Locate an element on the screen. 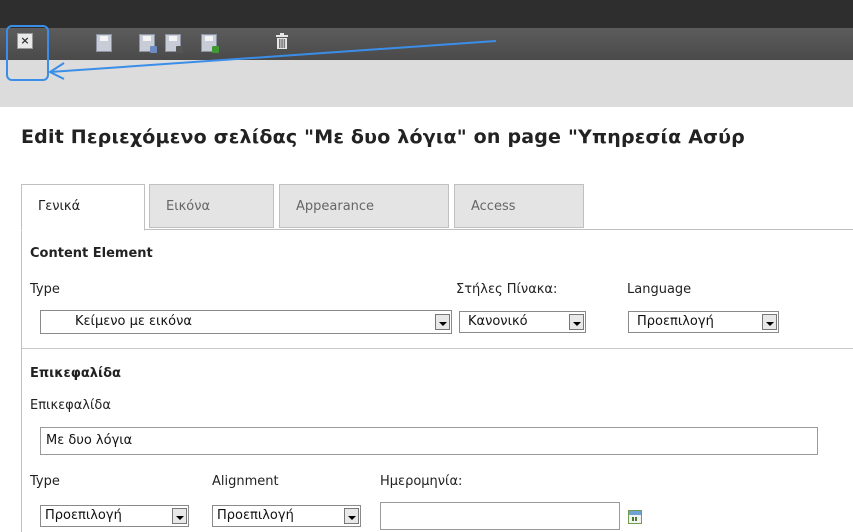 Image resolution: width=853 pixels, height=532 pixels. type-select-value: Κείμενο με εικόνα is located at coordinates (133, 321).